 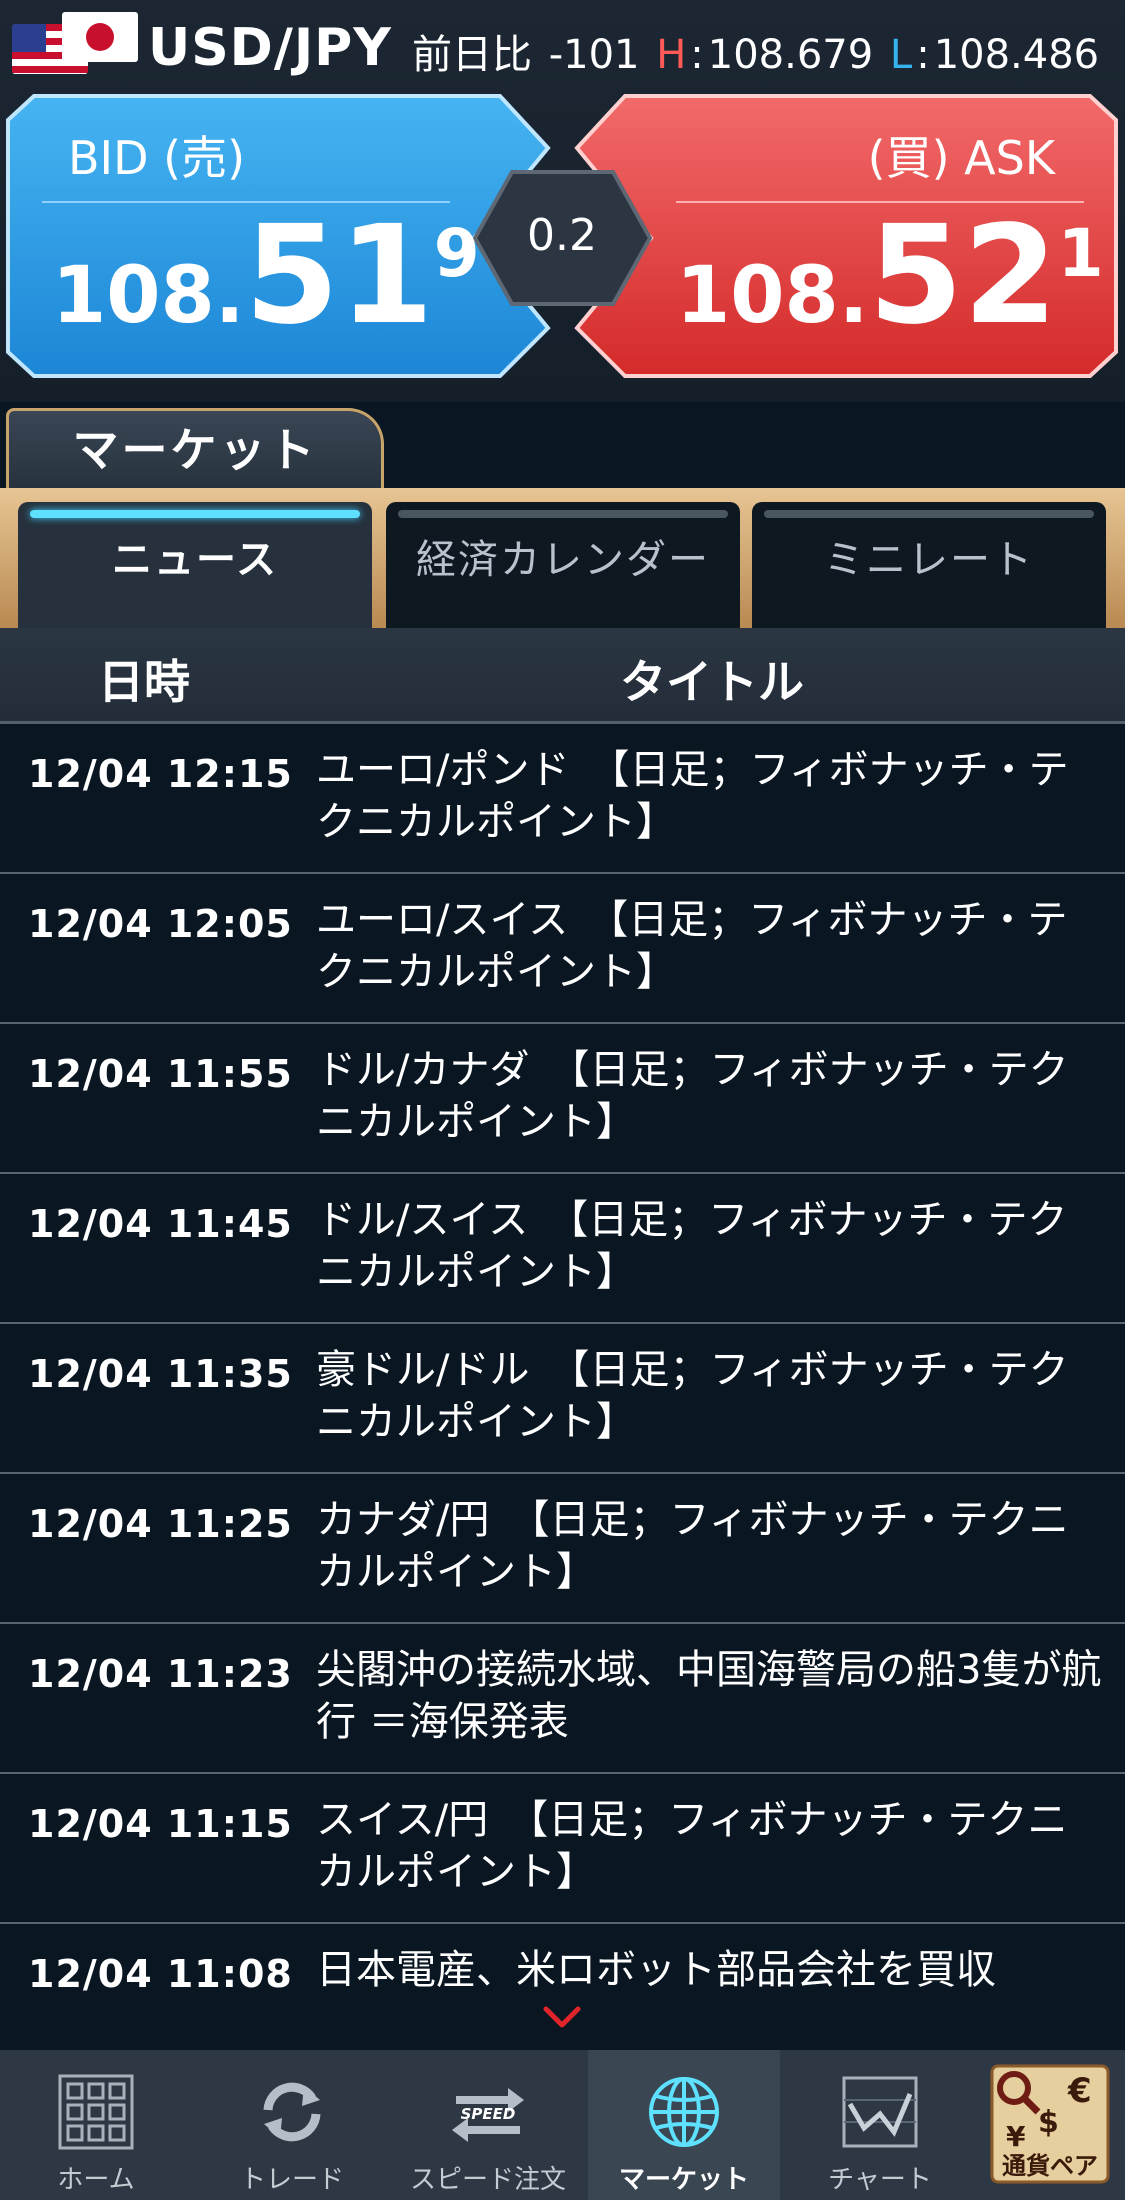 What do you see at coordinates (160, 1824) in the screenshot?
I see `news-time: 12/04 11:15` at bounding box center [160, 1824].